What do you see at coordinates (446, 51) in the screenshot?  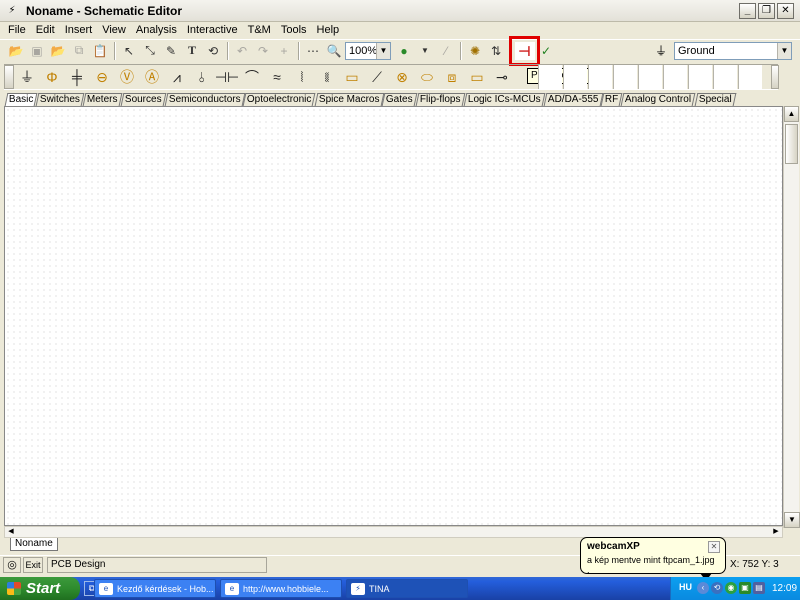 I see `probe-icon: ⁄` at bounding box center [446, 51].